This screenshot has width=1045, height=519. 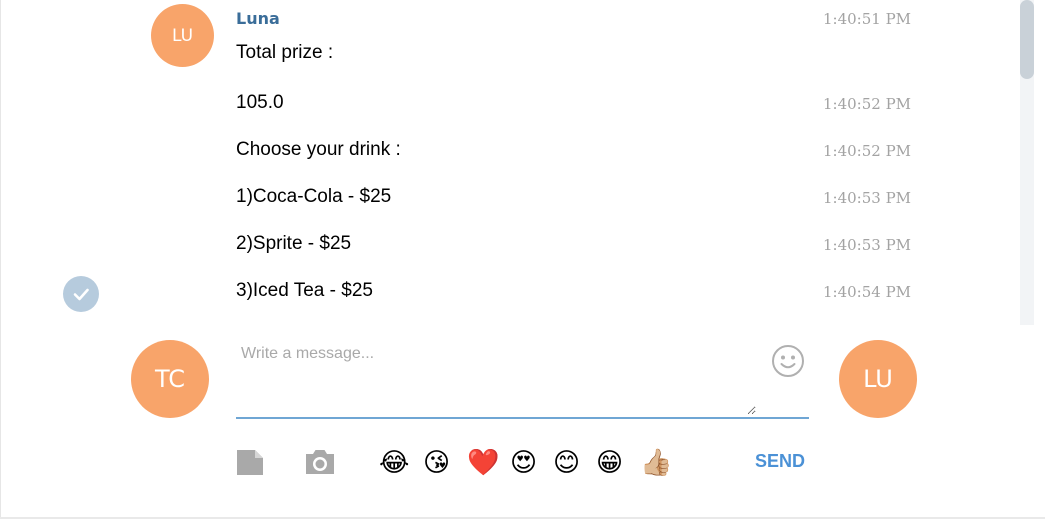 What do you see at coordinates (260, 102) in the screenshot?
I see `message-text: 105.0` at bounding box center [260, 102].